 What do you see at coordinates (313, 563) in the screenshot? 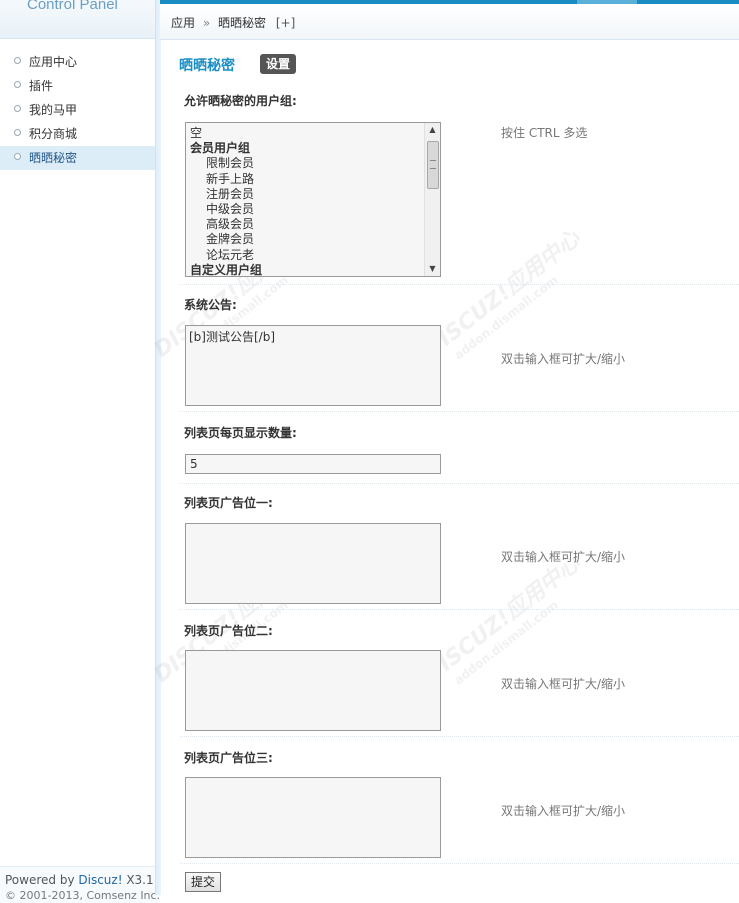
I see `ad1-textarea` at bounding box center [313, 563].